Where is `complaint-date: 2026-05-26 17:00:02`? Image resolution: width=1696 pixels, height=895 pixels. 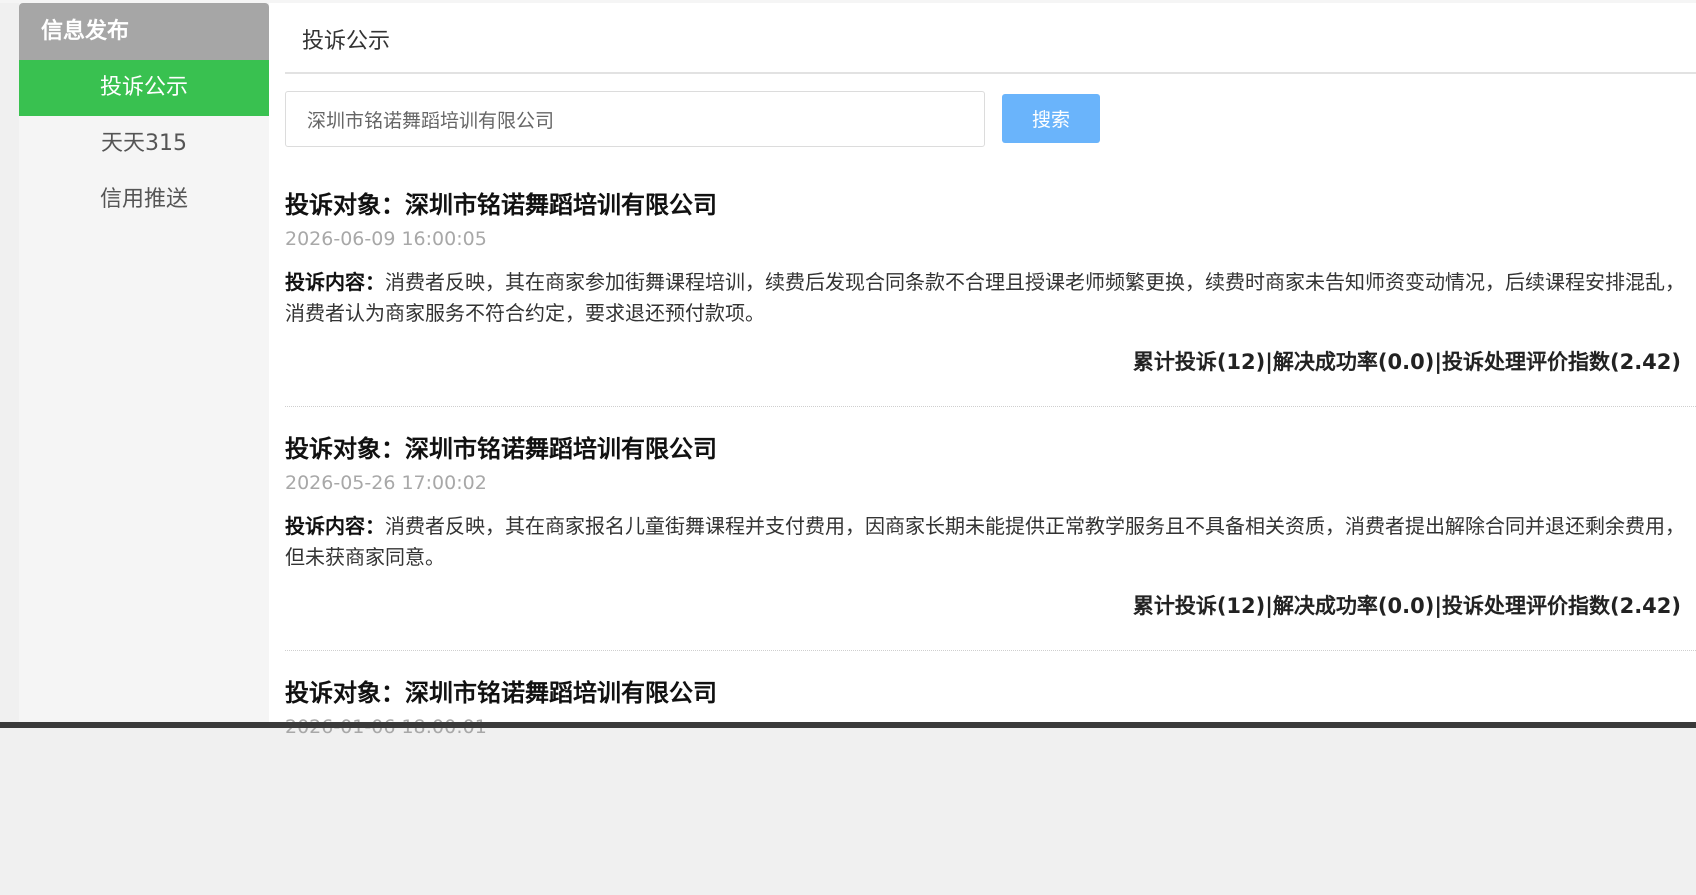 complaint-date: 2026-05-26 17:00:02 is located at coordinates (386, 483).